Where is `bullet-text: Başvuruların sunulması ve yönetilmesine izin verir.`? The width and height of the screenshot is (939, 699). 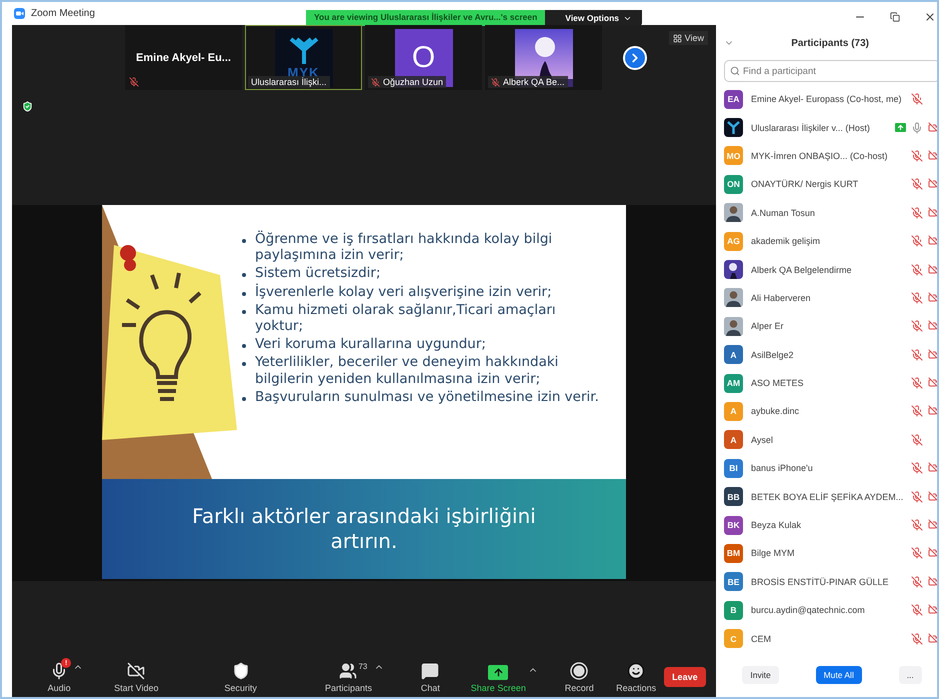 bullet-text: Başvuruların sunulması ve yönetilmesine izin verir. is located at coordinates (427, 396).